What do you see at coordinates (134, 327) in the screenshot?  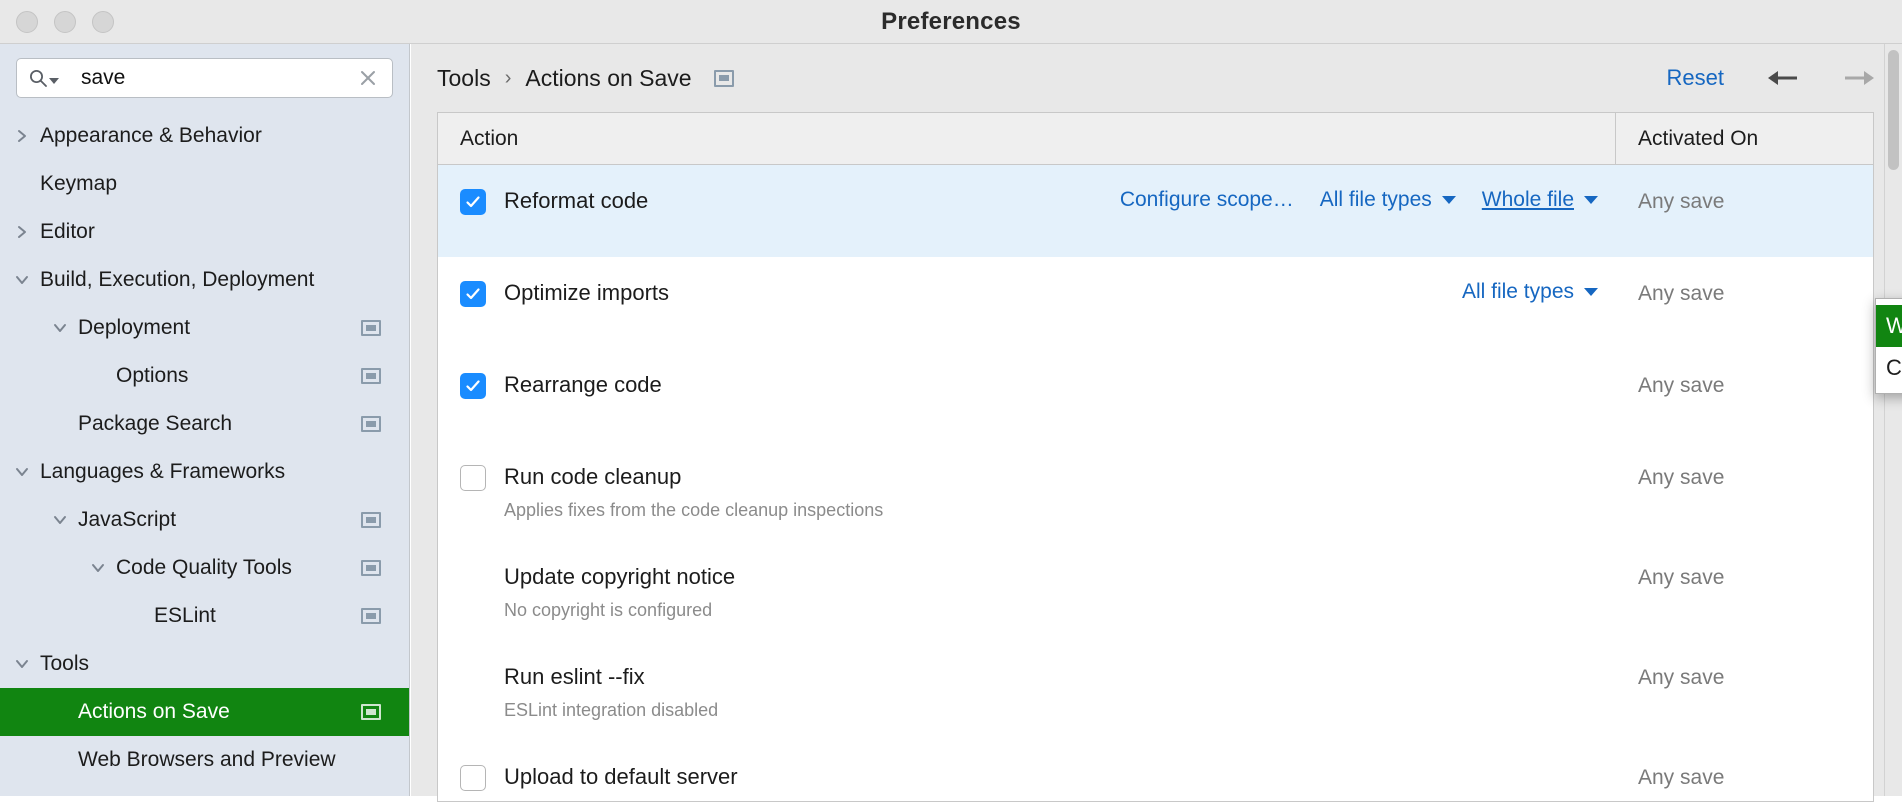 I see `sidebar-item-label: Deployment` at bounding box center [134, 327].